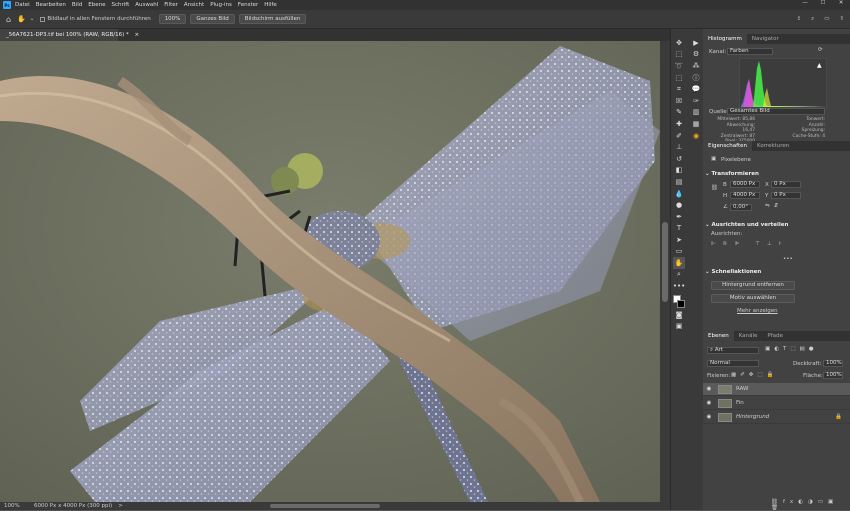 The height and width of the screenshot is (511, 850). I want to click on menu-item-filter: Filter, so click(171, 5).